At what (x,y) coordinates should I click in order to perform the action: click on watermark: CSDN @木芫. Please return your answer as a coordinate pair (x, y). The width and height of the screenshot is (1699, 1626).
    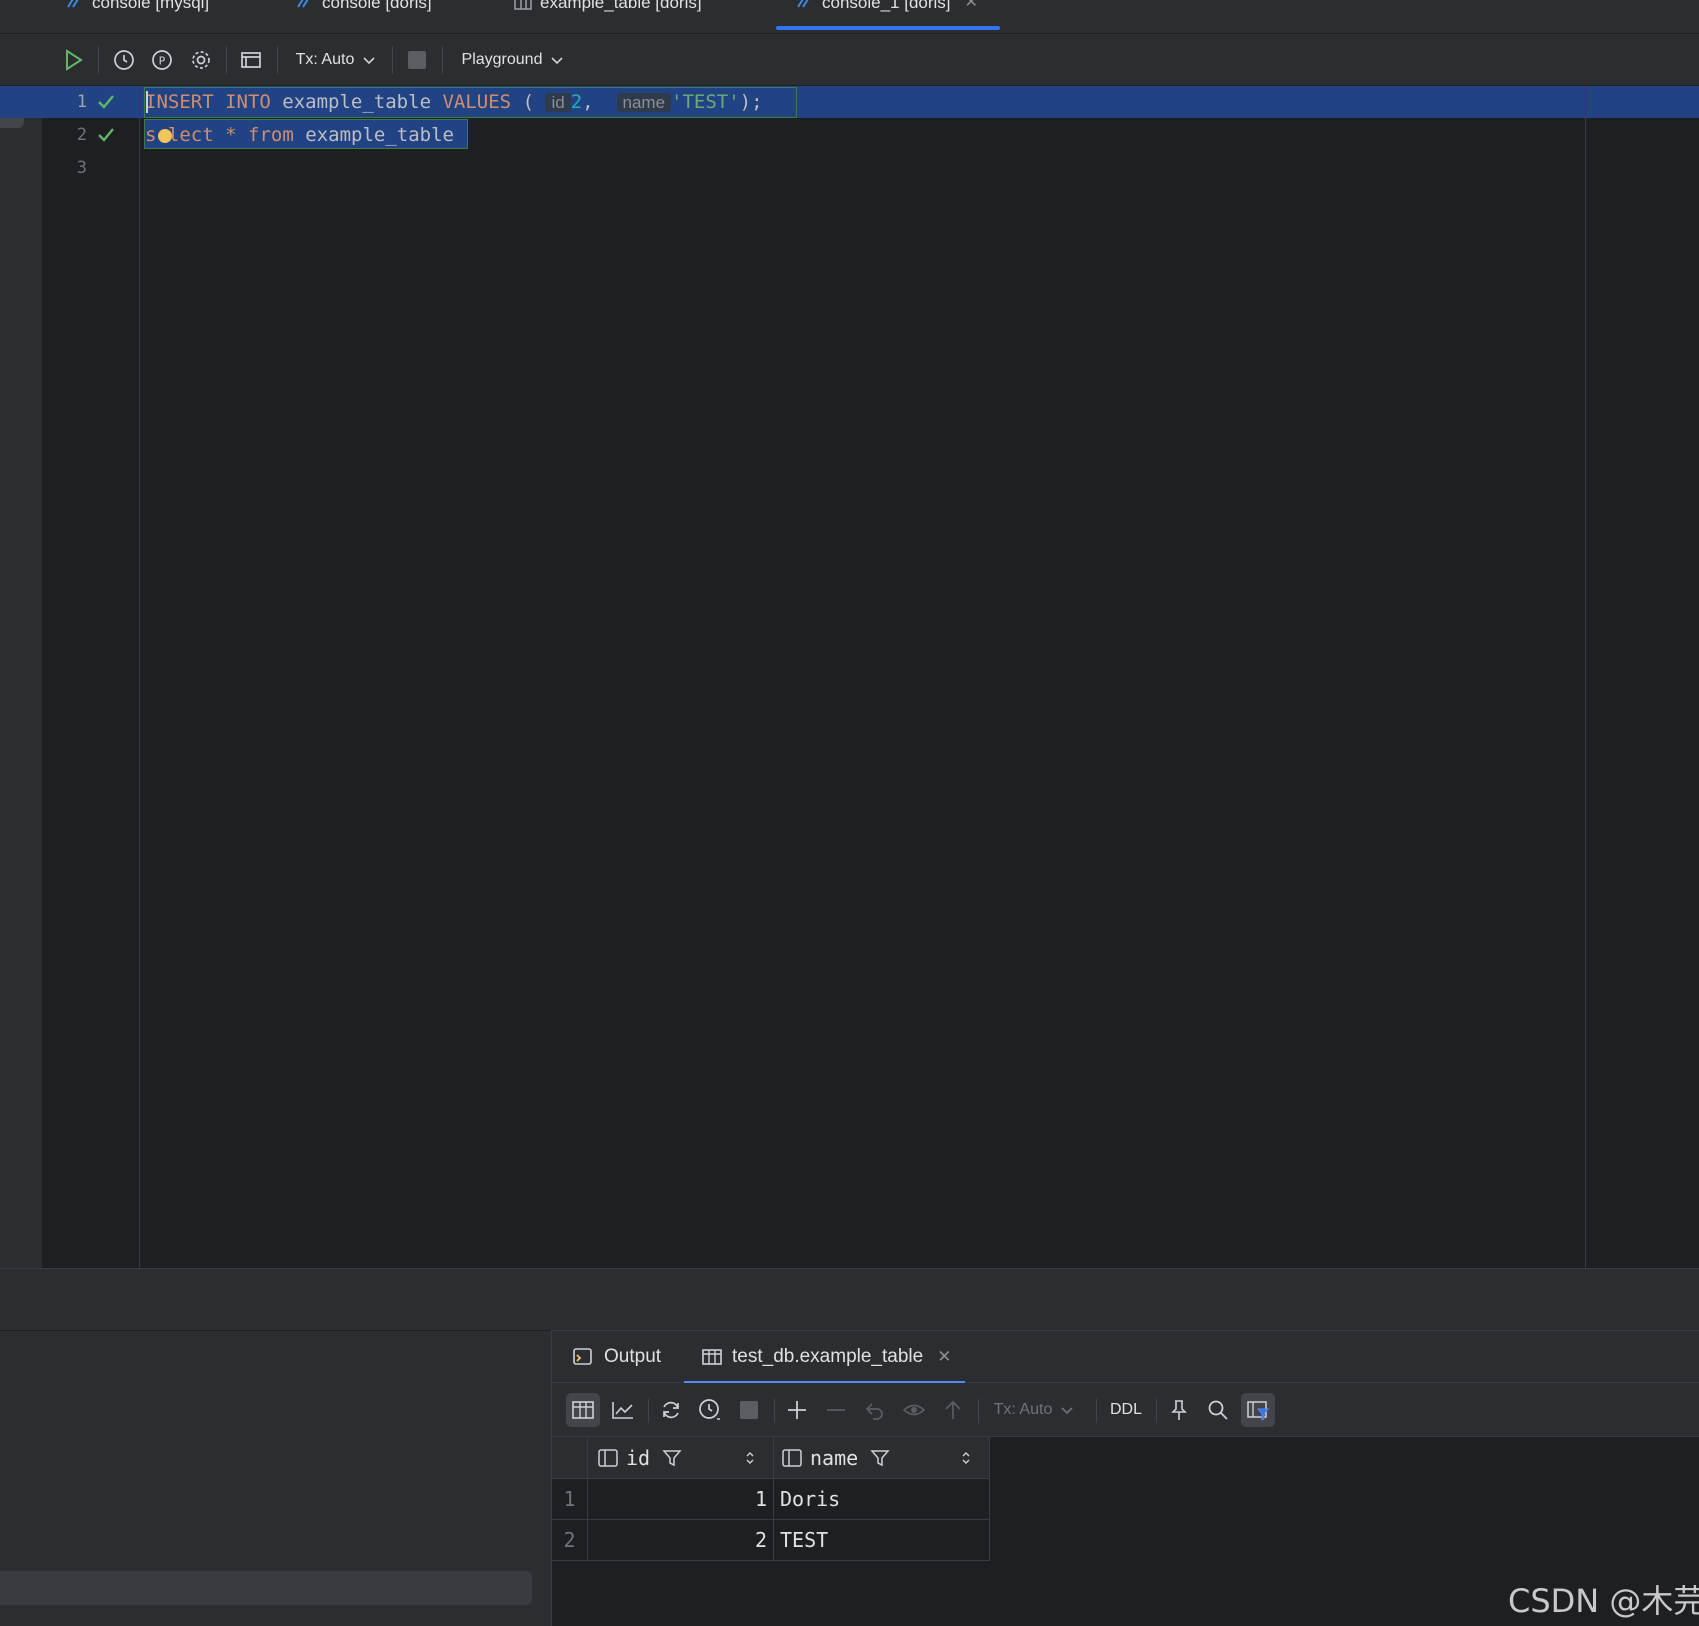
    Looking at the image, I should click on (1603, 1601).